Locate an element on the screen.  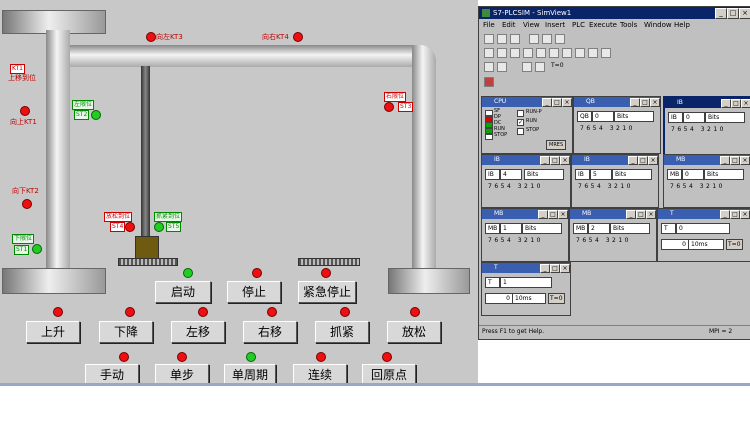
paste-icon is located at coordinates (560, 39).